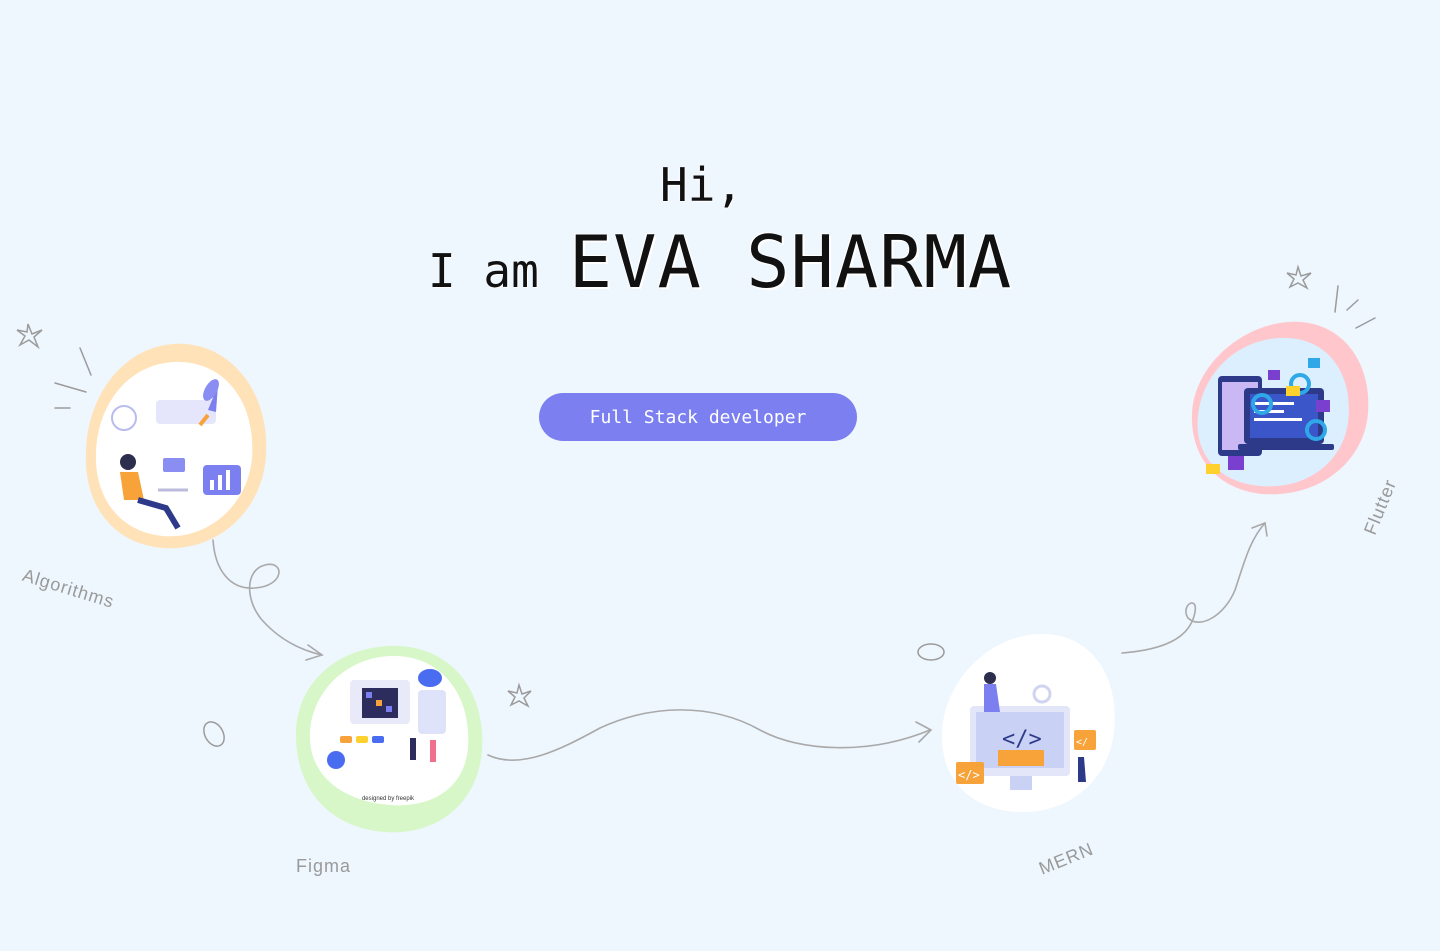 This screenshot has width=1440, height=951. Describe the element at coordinates (483, 271) in the screenshot. I see `intro-prefix: I am` at that location.